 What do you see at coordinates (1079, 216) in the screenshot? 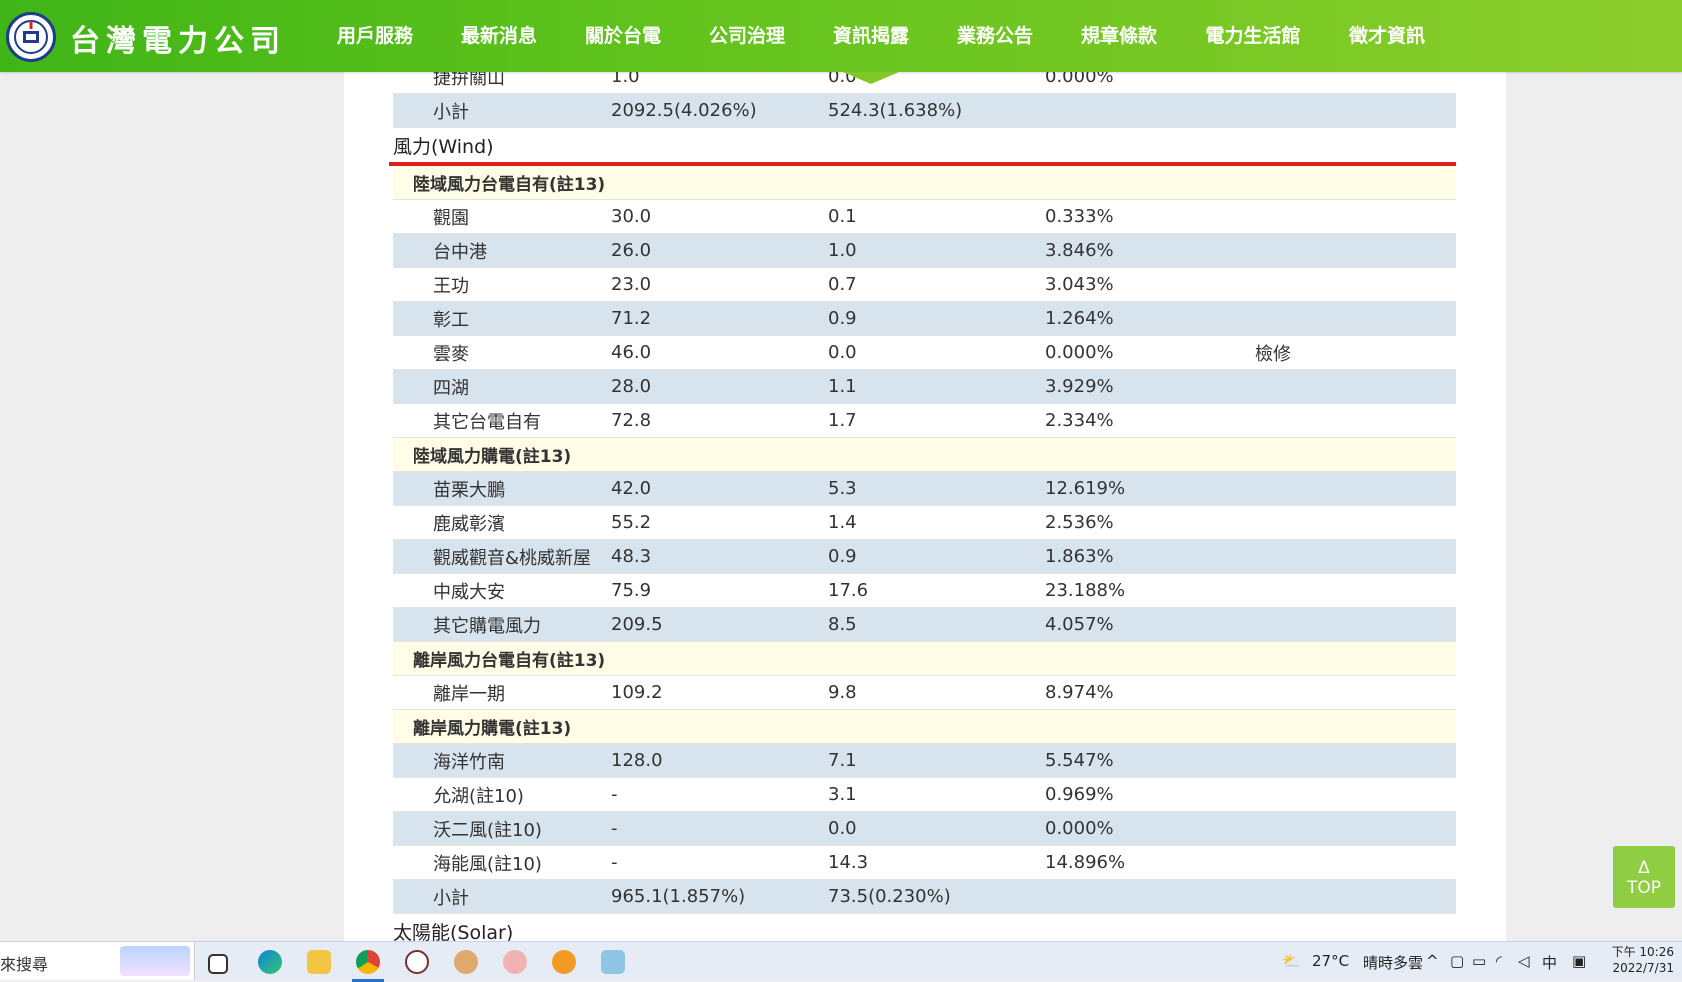
I see `ratio-cell: 0.333%` at bounding box center [1079, 216].